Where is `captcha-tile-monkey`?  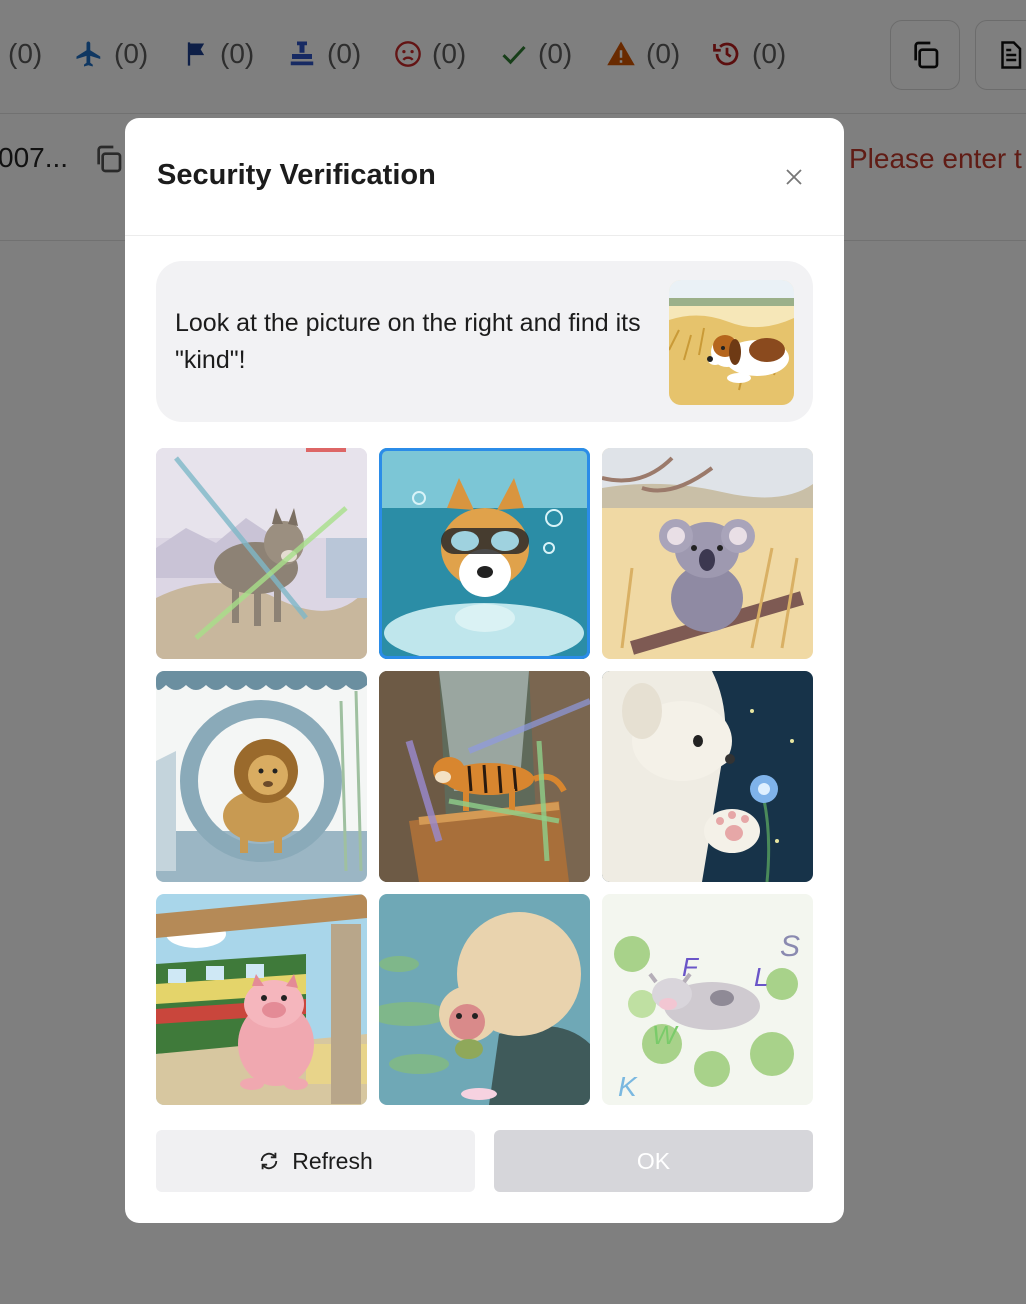
captcha-tile-monkey is located at coordinates (484, 999).